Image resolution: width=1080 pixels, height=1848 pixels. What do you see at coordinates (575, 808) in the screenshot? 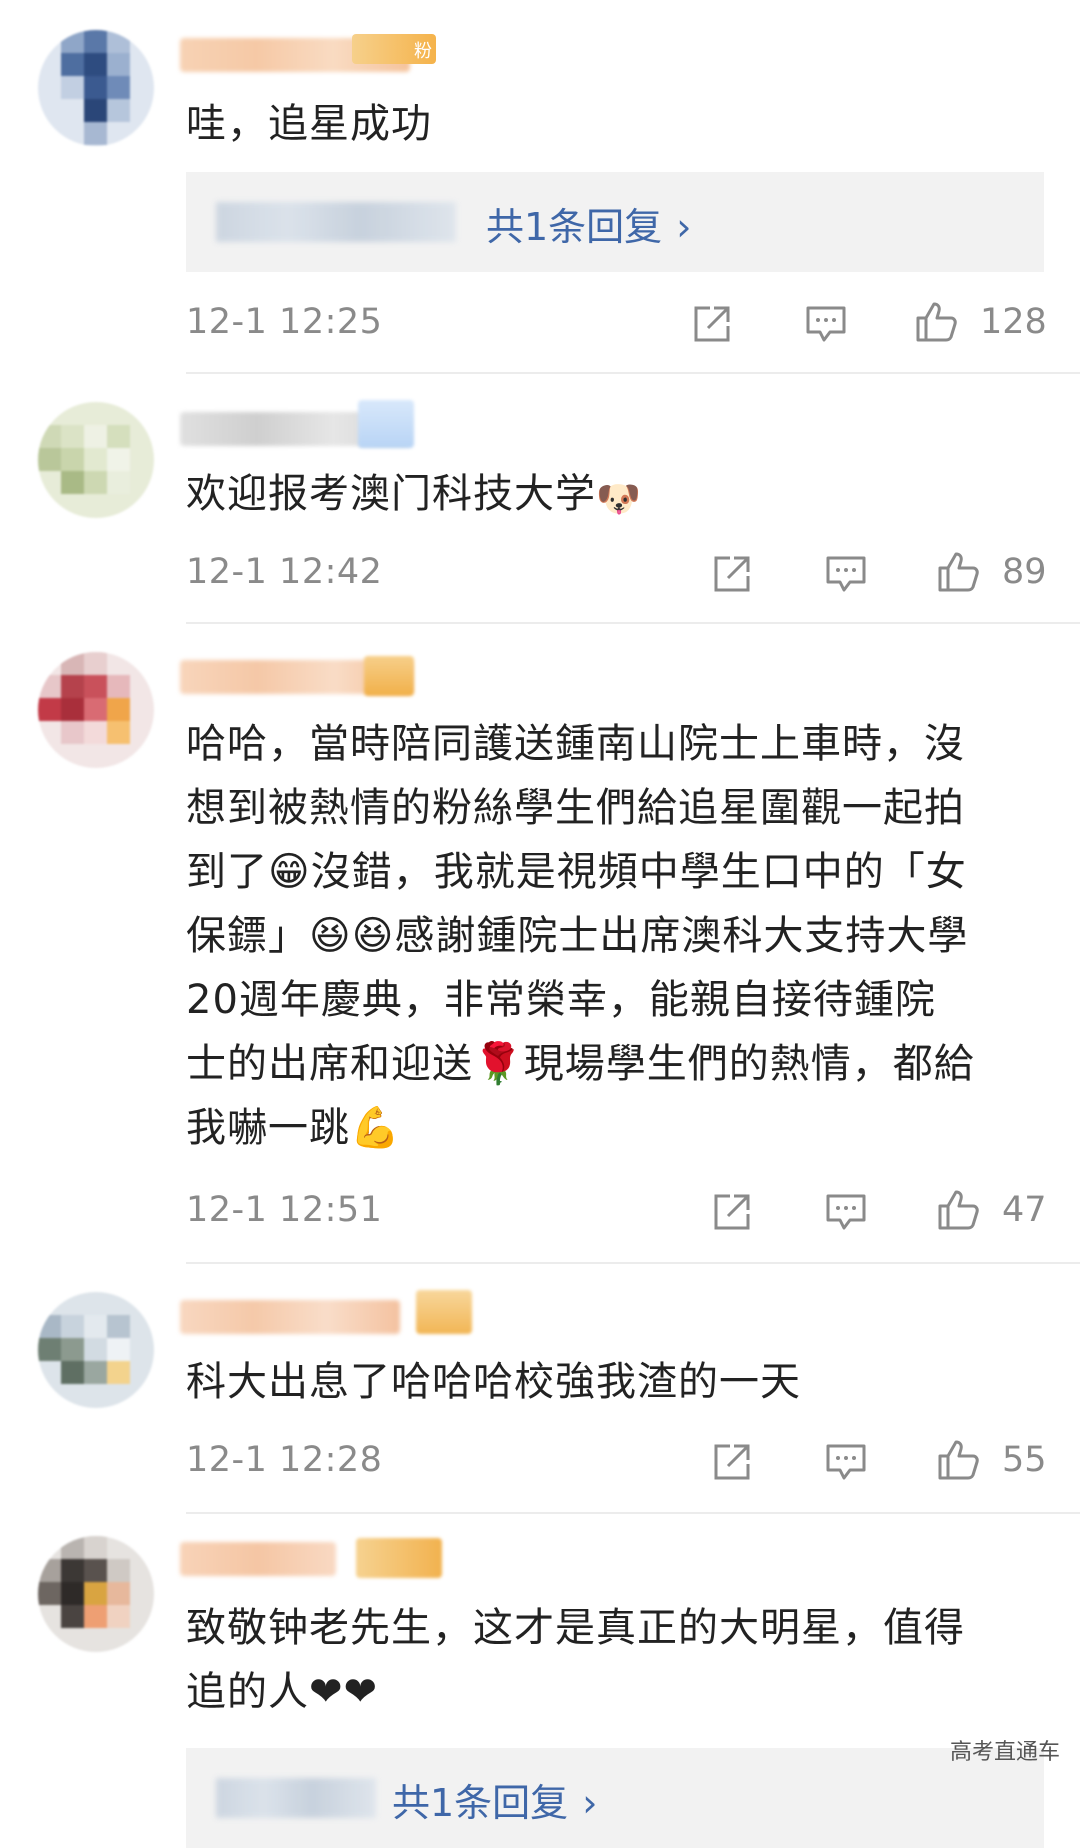
I see `comment-line: 想到被熱情的粉絲學生們給追星圍觀一起拍` at bounding box center [575, 808].